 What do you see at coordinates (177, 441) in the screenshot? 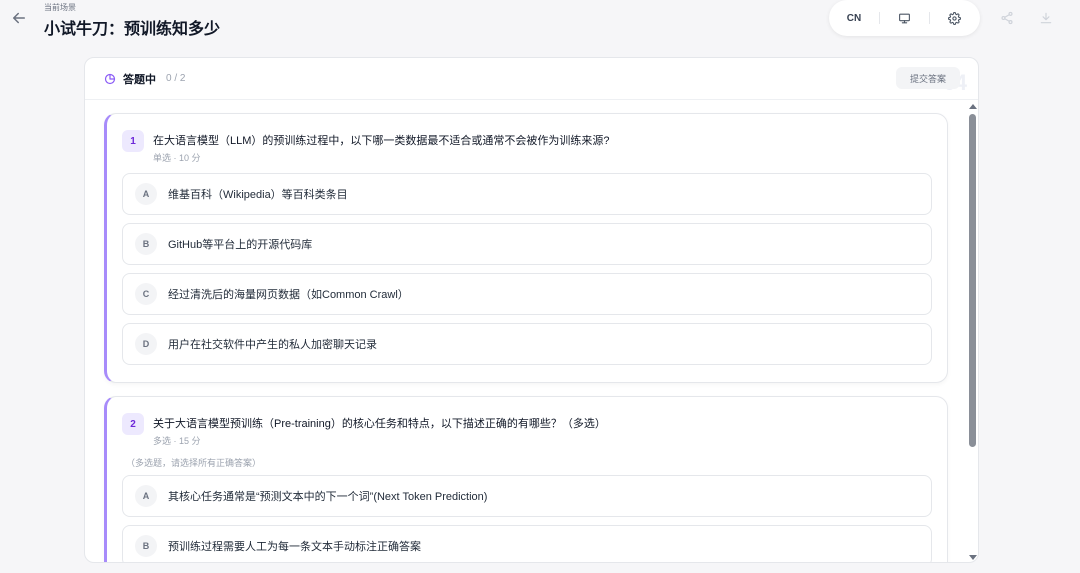
I see `question-meta: 多选 · 15 分` at bounding box center [177, 441].